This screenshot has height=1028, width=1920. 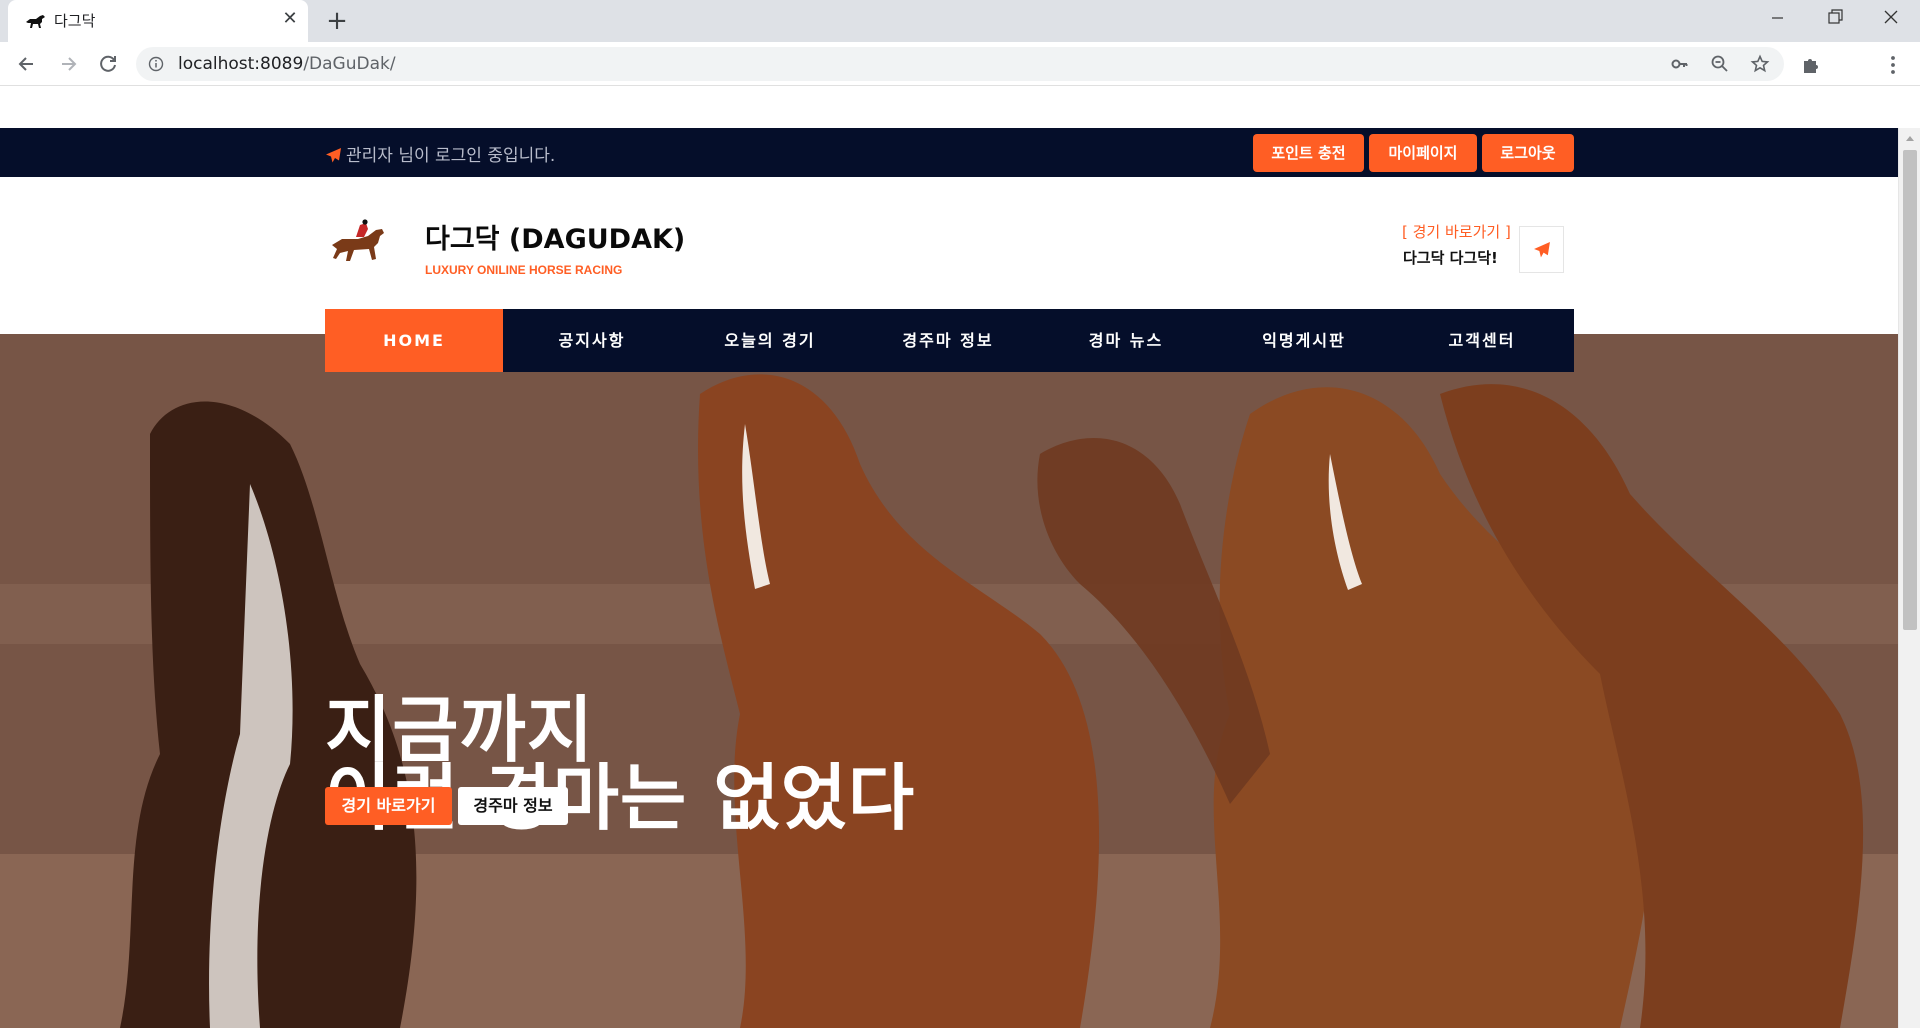 What do you see at coordinates (1126, 340) in the screenshot?
I see `nav-racing-news: 경마 뉴스` at bounding box center [1126, 340].